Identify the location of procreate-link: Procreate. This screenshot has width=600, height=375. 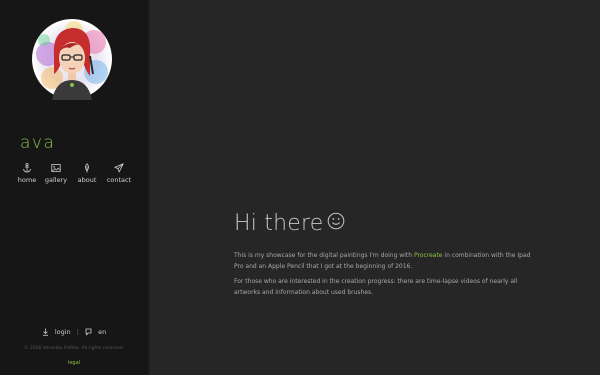
(428, 255).